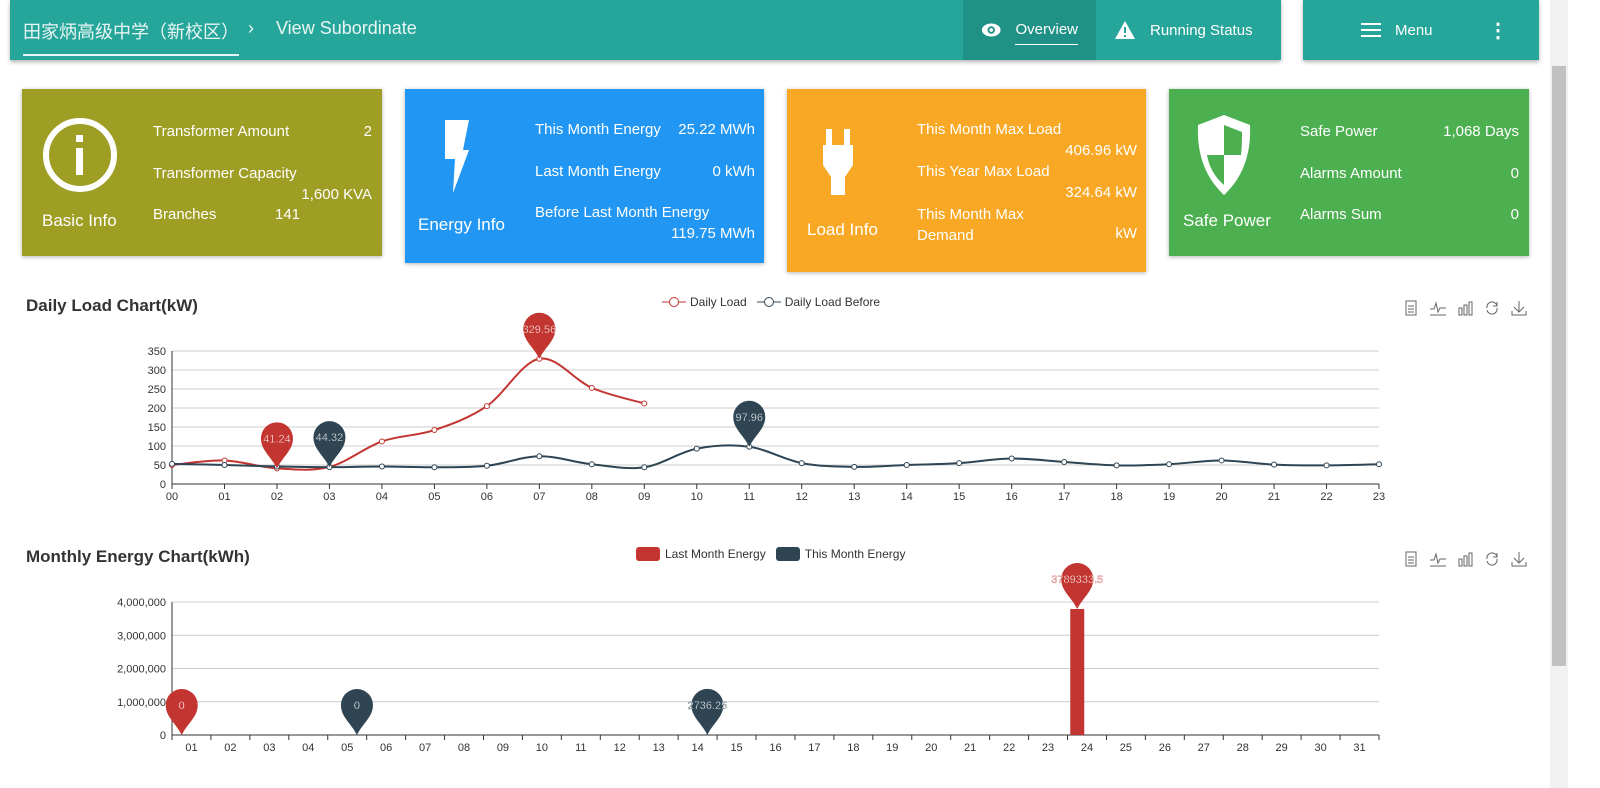  Describe the element at coordinates (1320, 748) in the screenshot. I see `x-tick-label: 30` at that location.